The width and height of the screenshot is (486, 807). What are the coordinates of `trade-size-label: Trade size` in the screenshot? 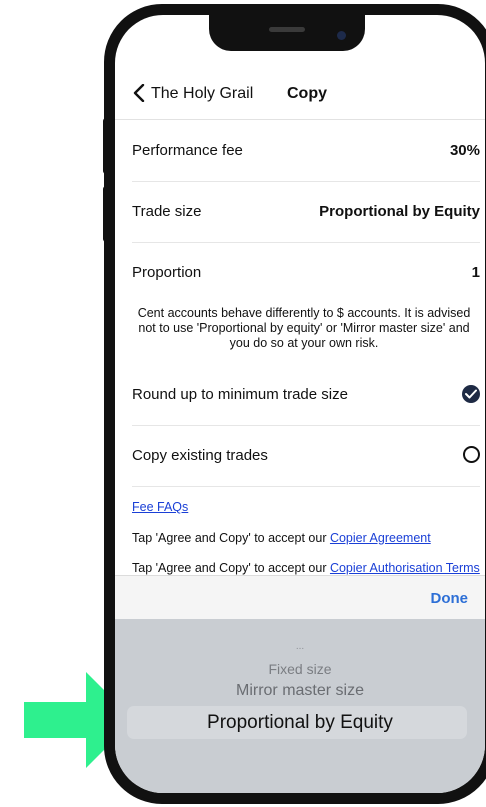 It's located at (167, 211).